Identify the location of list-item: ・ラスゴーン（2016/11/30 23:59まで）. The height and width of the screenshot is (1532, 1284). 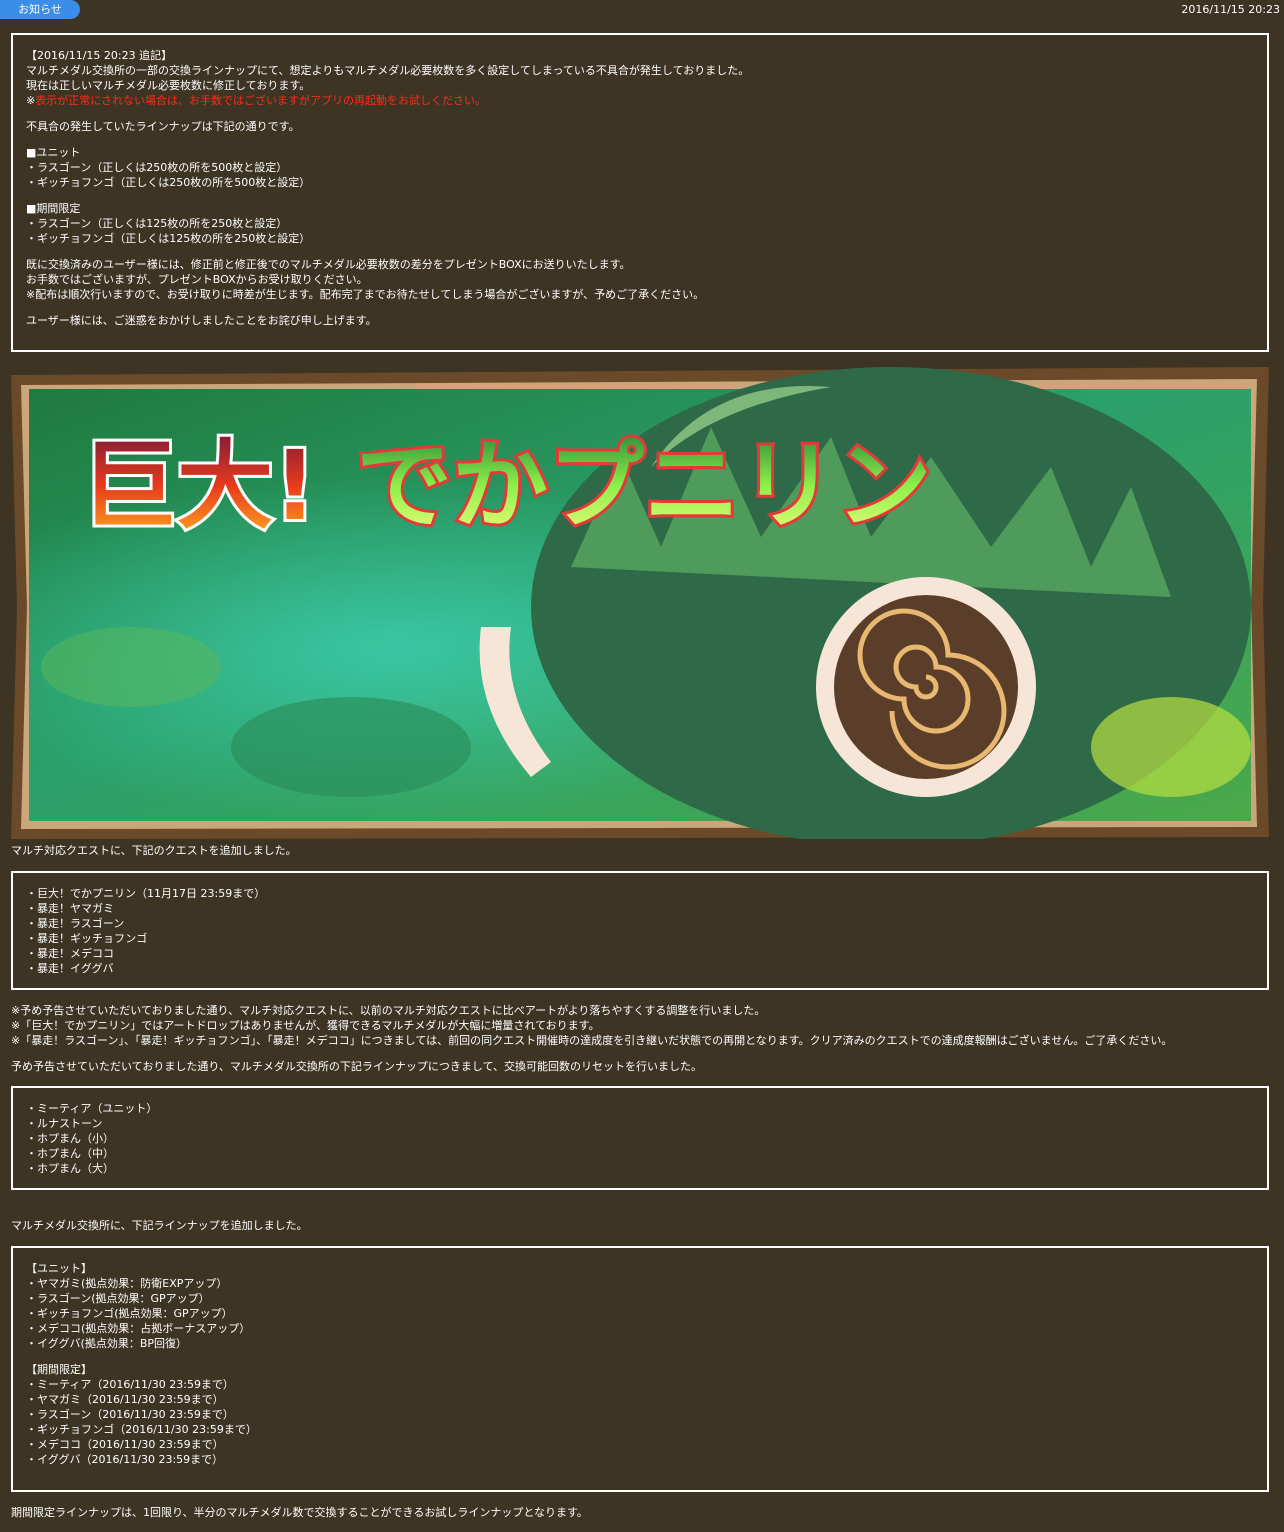
(130, 1414).